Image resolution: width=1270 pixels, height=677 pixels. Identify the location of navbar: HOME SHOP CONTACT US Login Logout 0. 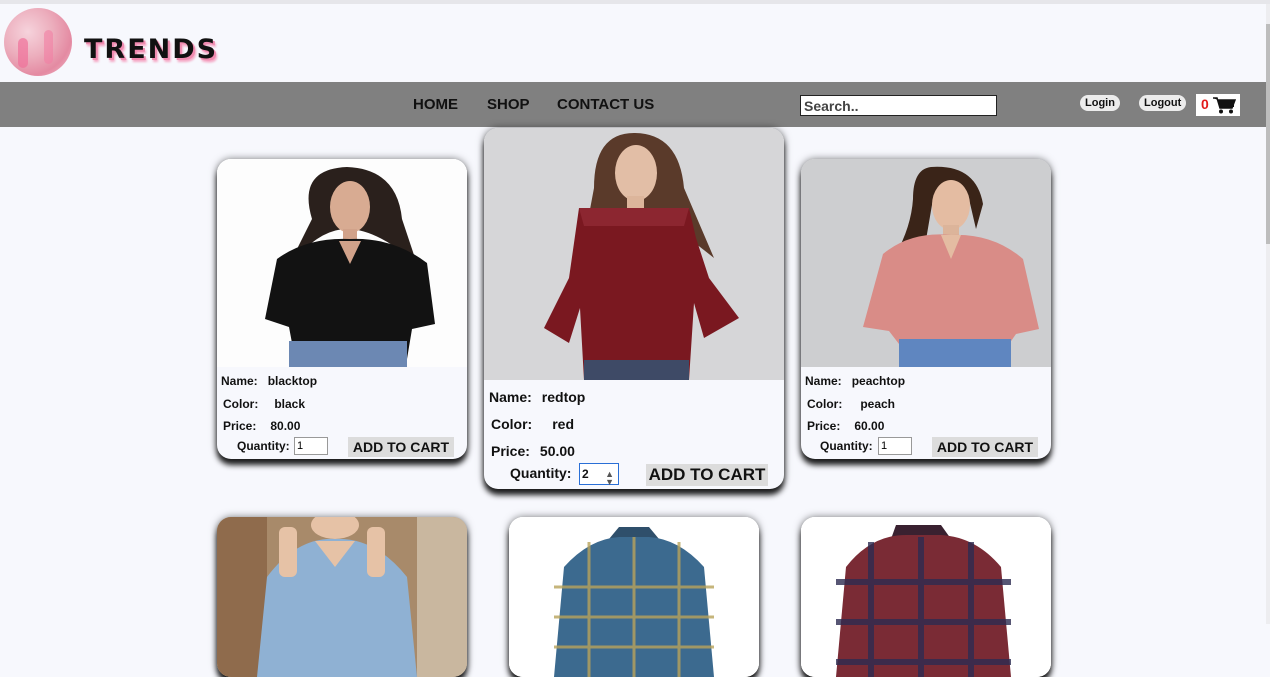
(633, 104).